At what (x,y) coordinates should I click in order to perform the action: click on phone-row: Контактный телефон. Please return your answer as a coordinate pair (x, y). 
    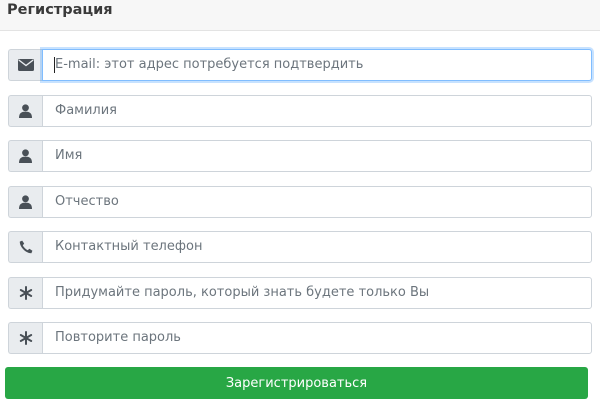
    Looking at the image, I should click on (300, 247).